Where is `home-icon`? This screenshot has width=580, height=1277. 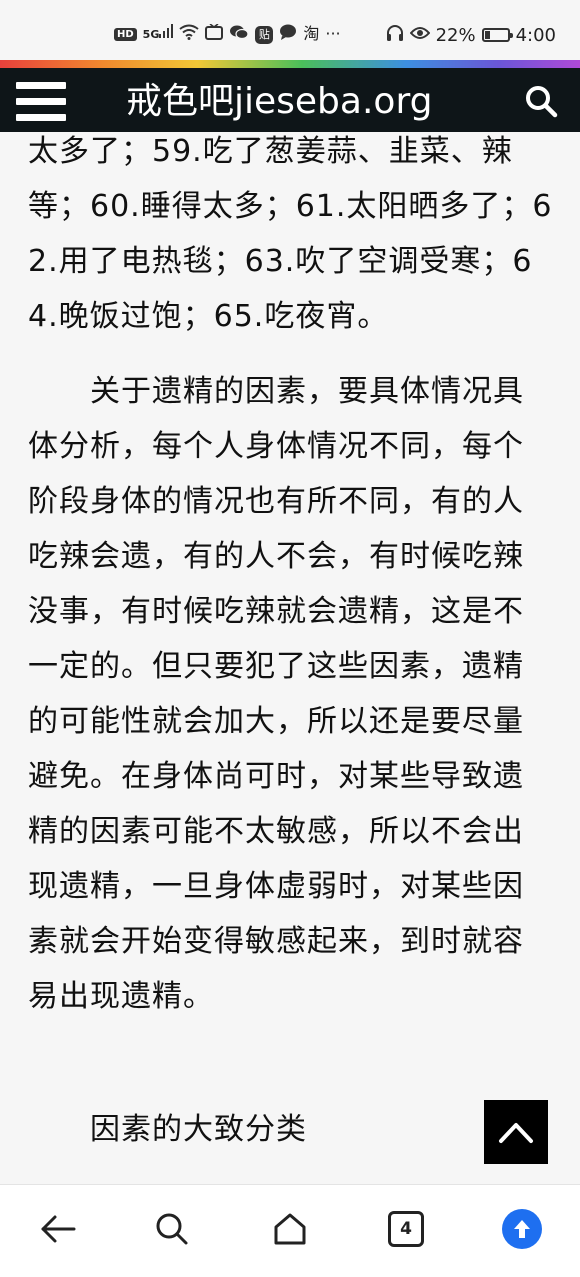
home-icon is located at coordinates (290, 1229).